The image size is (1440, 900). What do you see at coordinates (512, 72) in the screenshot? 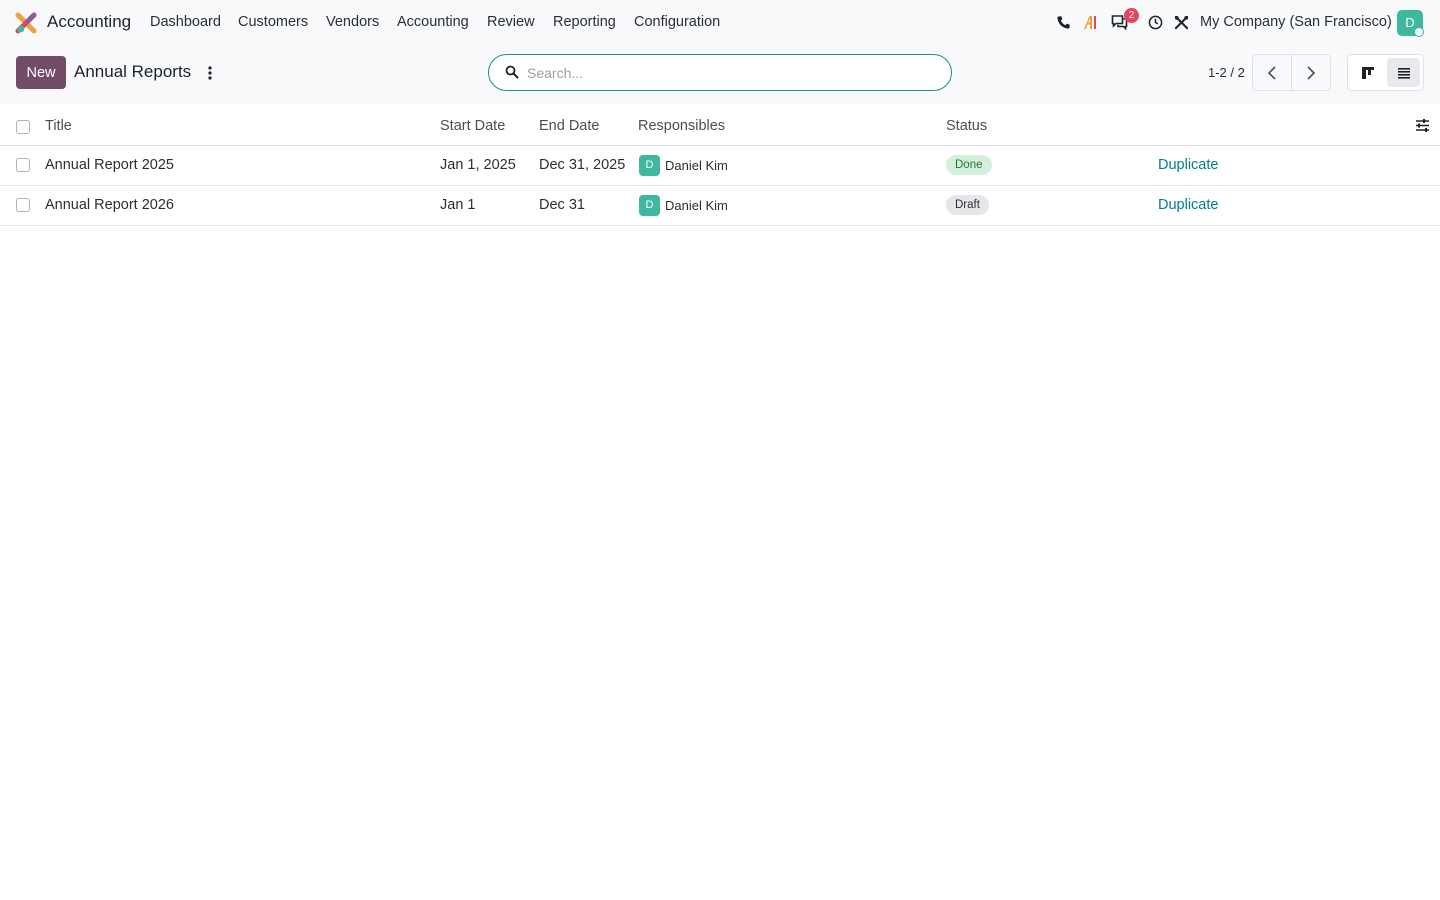
I see `search-icon` at bounding box center [512, 72].